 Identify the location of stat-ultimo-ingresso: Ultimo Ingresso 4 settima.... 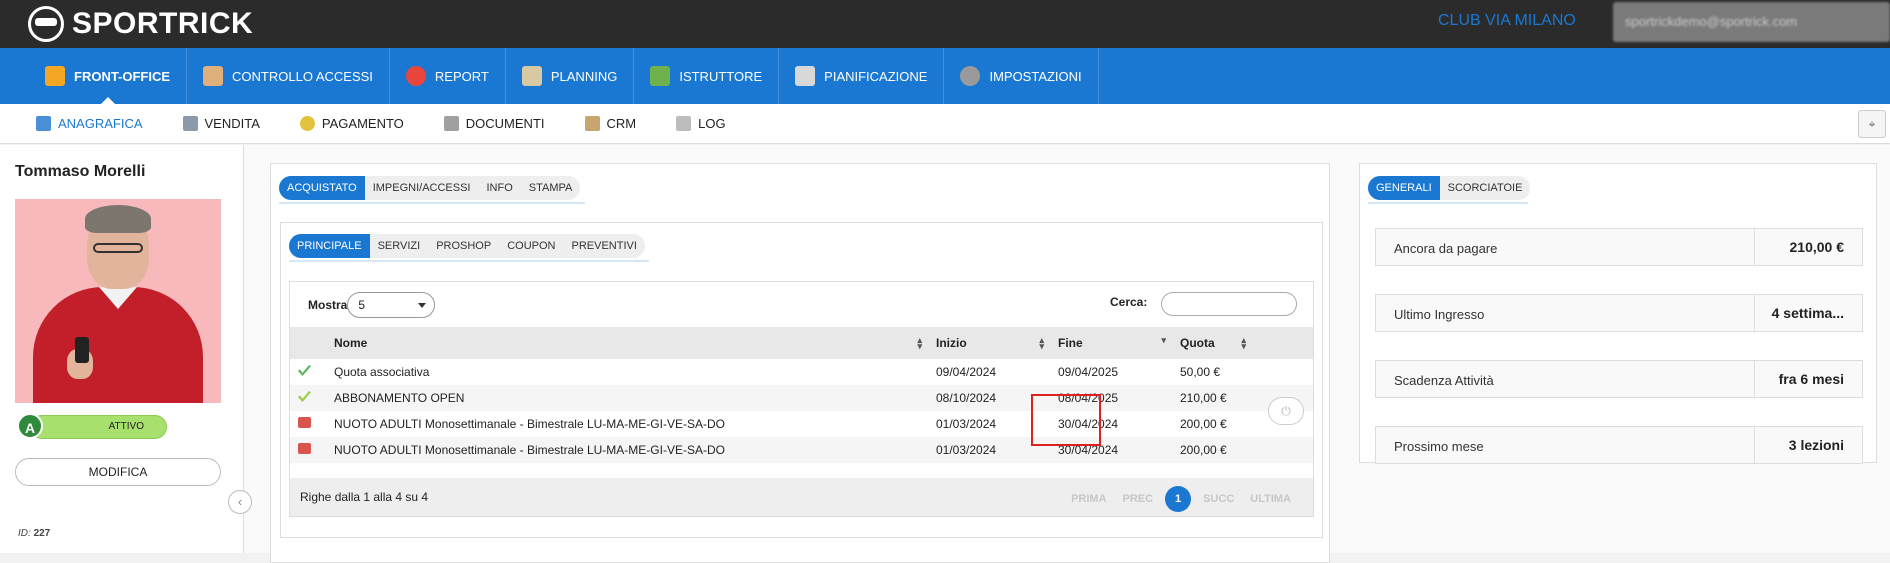
(1619, 313).